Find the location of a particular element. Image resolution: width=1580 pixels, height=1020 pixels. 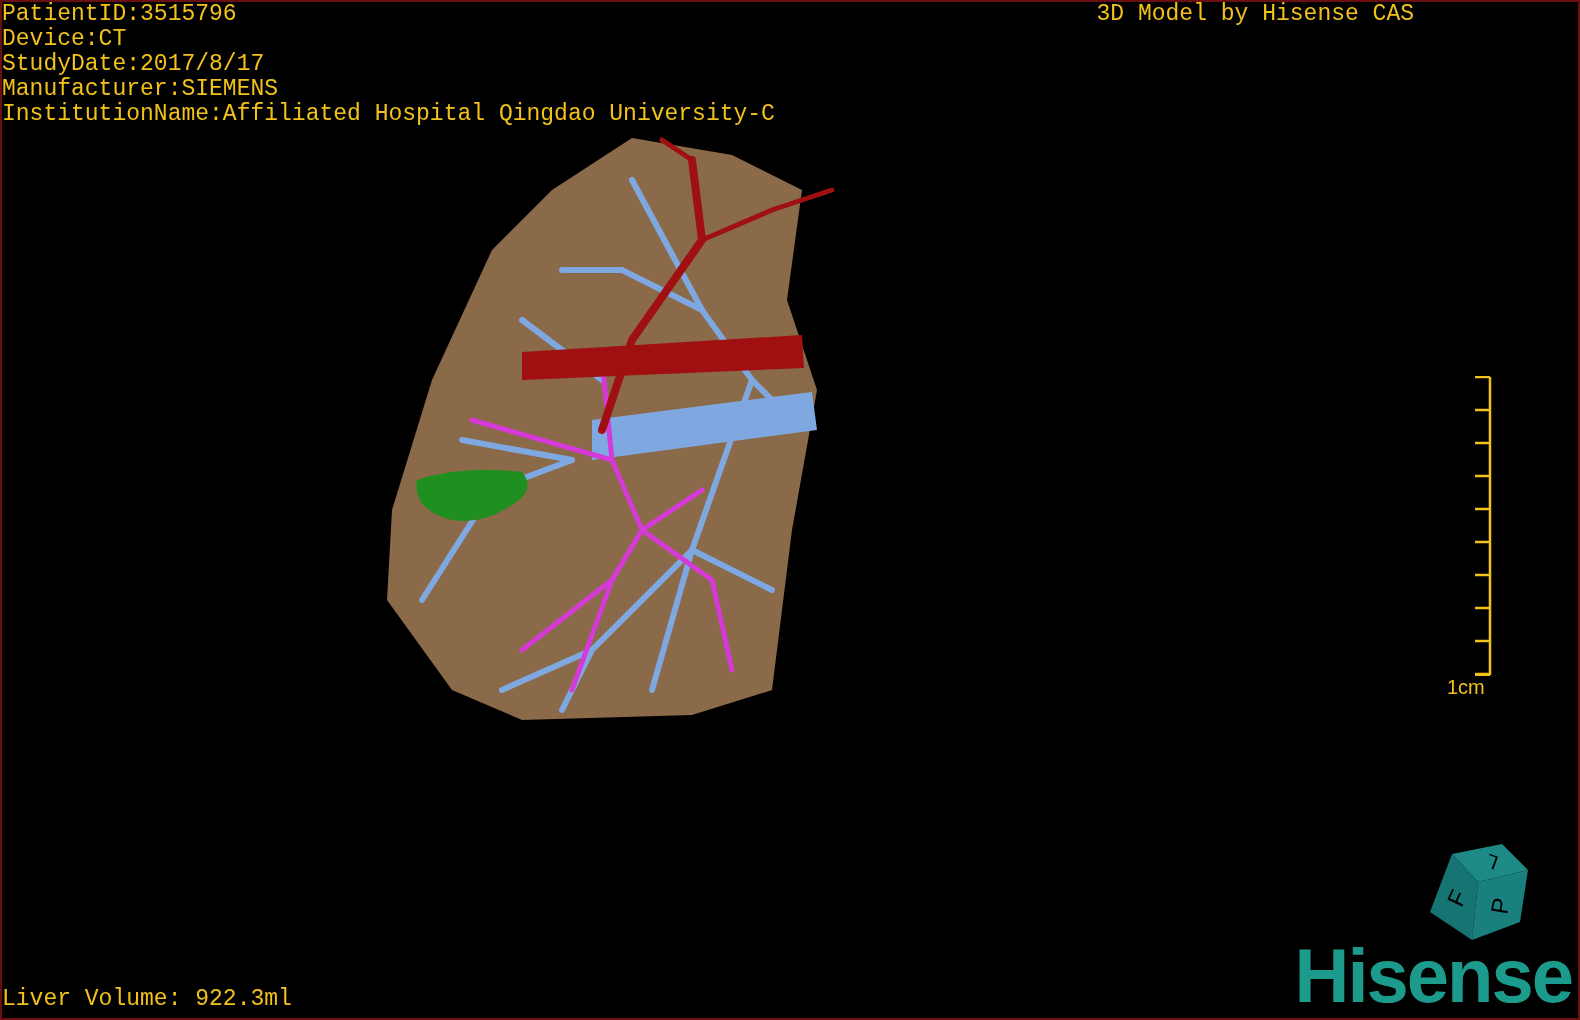

patient-info-text: InstitutionName:Affiliated Hospital Qingdao University-C is located at coordinates (388, 114).